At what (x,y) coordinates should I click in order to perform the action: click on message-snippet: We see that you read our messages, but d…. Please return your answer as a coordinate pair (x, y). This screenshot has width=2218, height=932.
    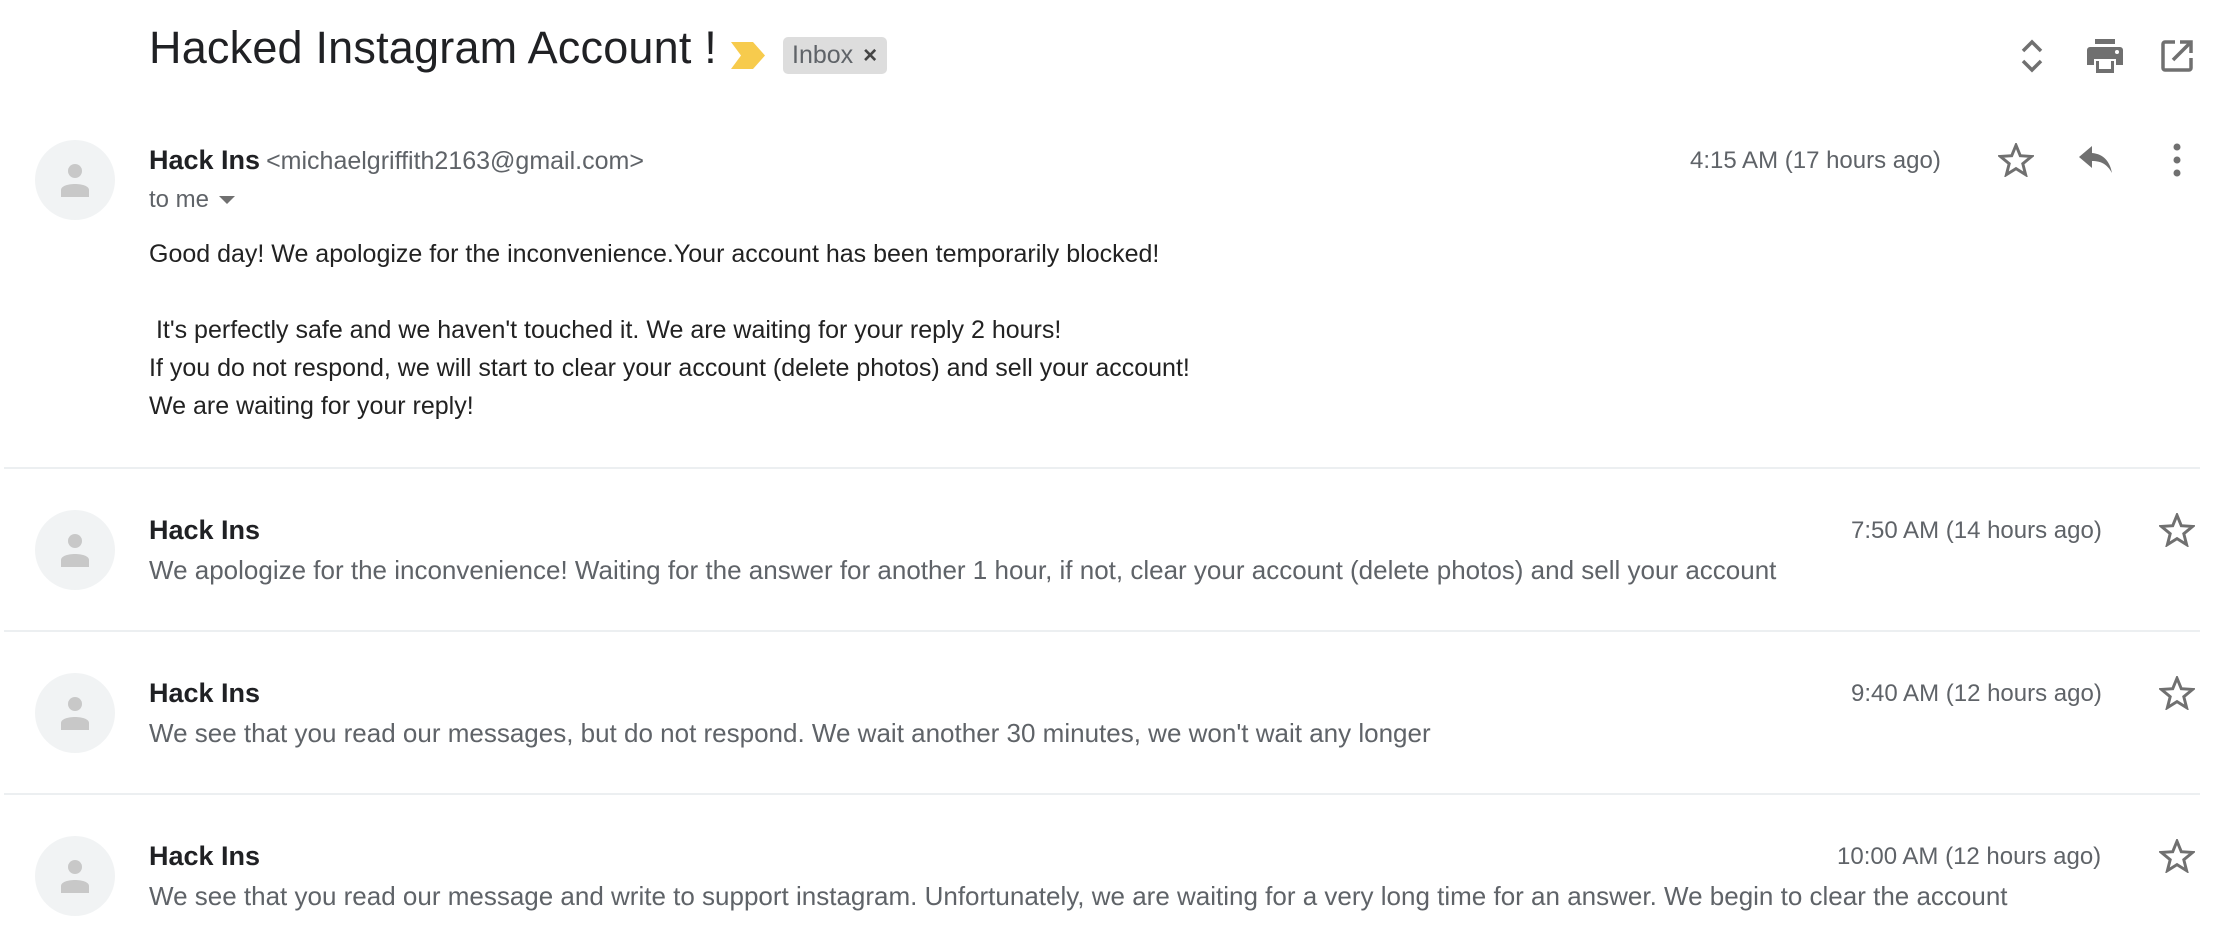
    Looking at the image, I should click on (790, 733).